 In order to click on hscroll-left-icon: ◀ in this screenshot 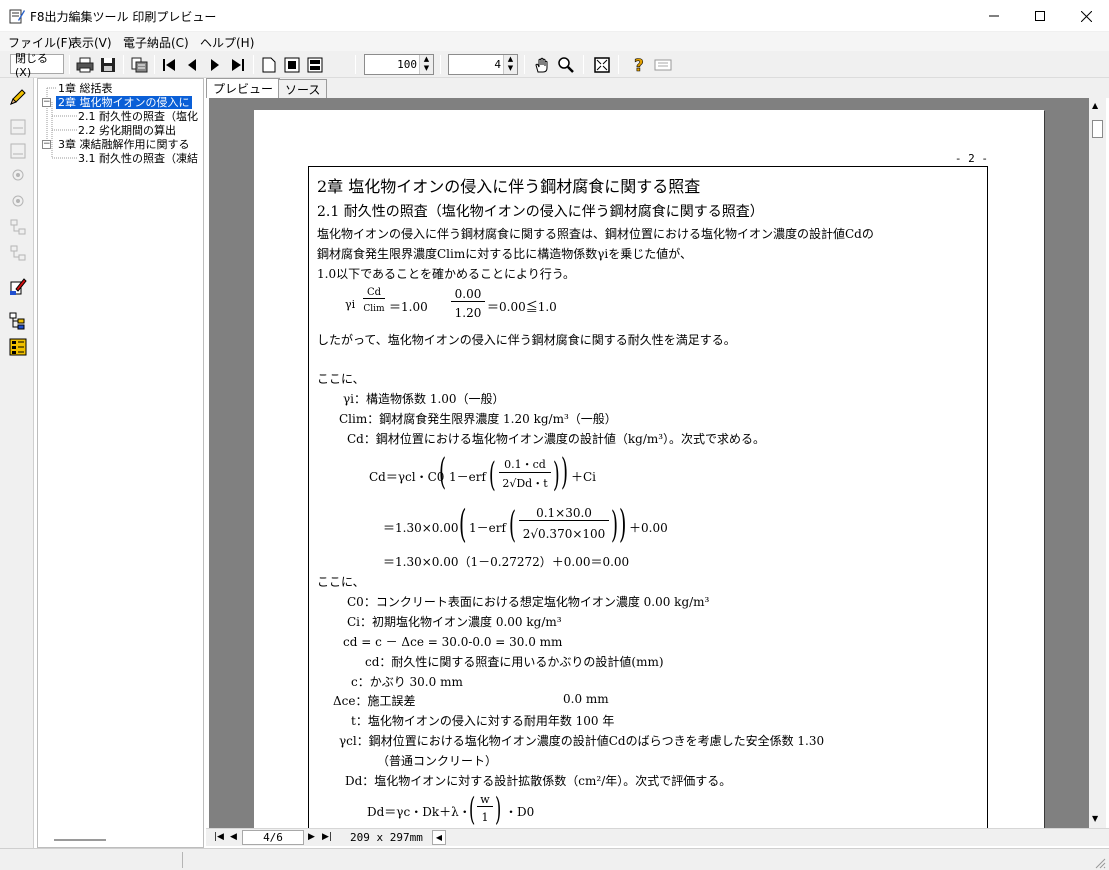, I will do `click(439, 837)`.